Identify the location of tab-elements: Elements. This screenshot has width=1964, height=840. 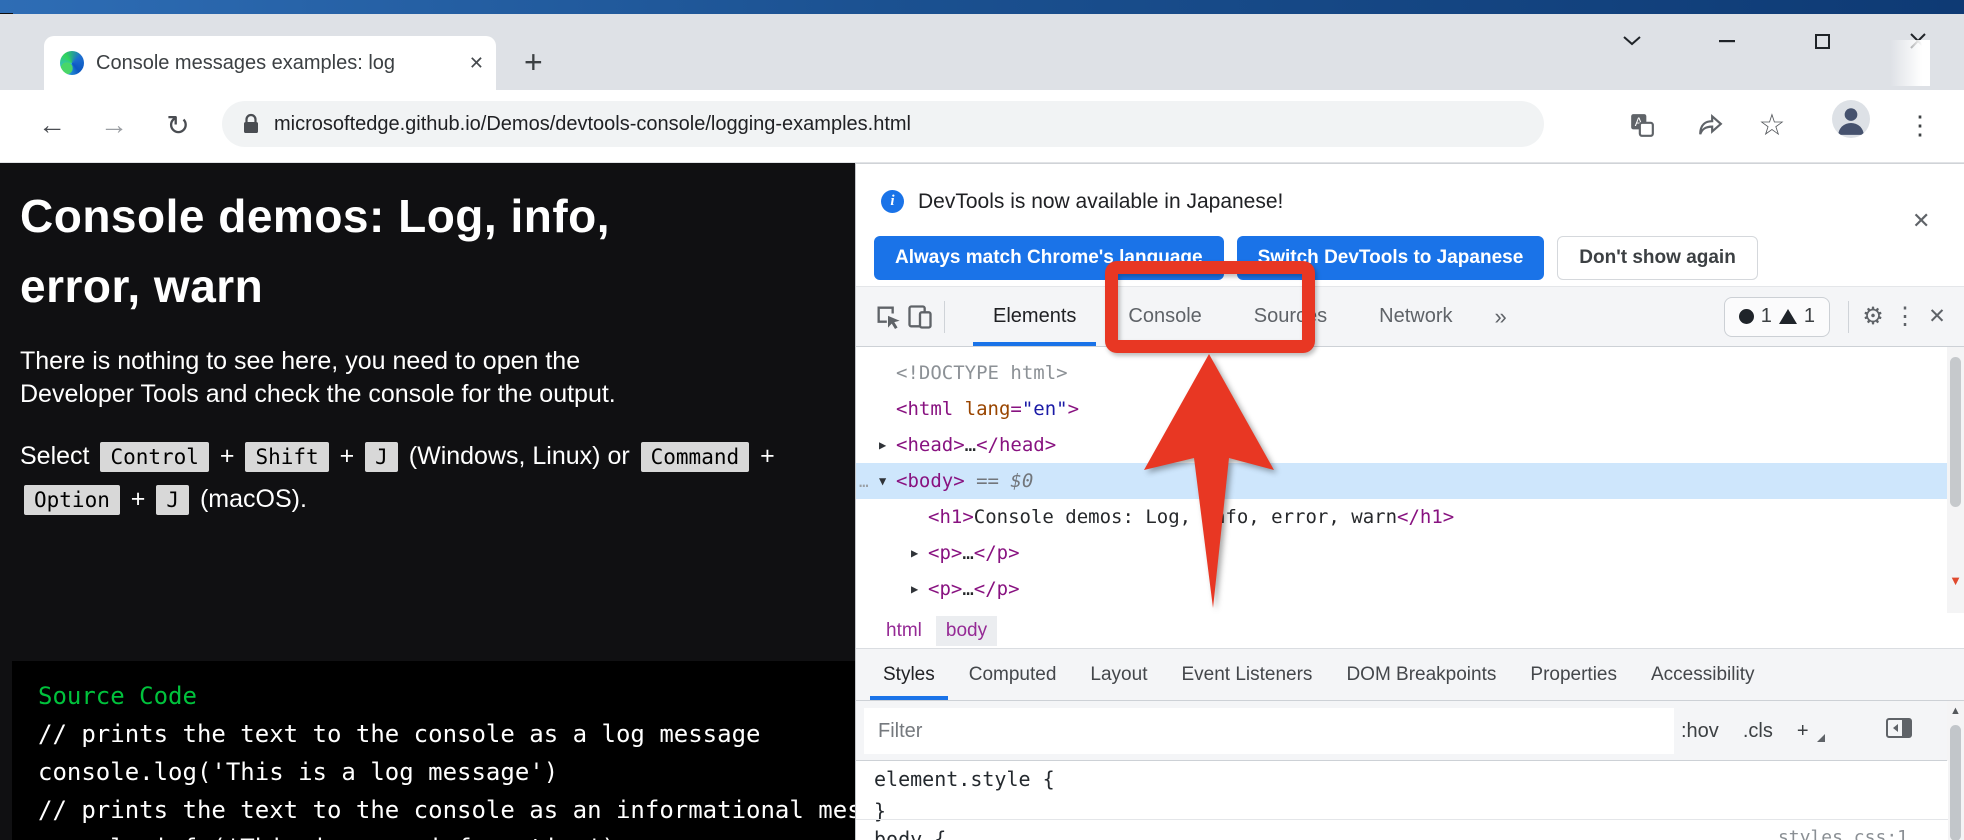
(1034, 316).